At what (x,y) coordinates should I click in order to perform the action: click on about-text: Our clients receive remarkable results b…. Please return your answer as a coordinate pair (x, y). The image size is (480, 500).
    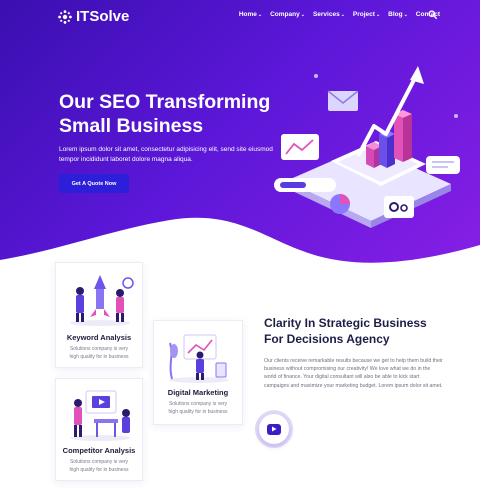
    Looking at the image, I should click on (353, 373).